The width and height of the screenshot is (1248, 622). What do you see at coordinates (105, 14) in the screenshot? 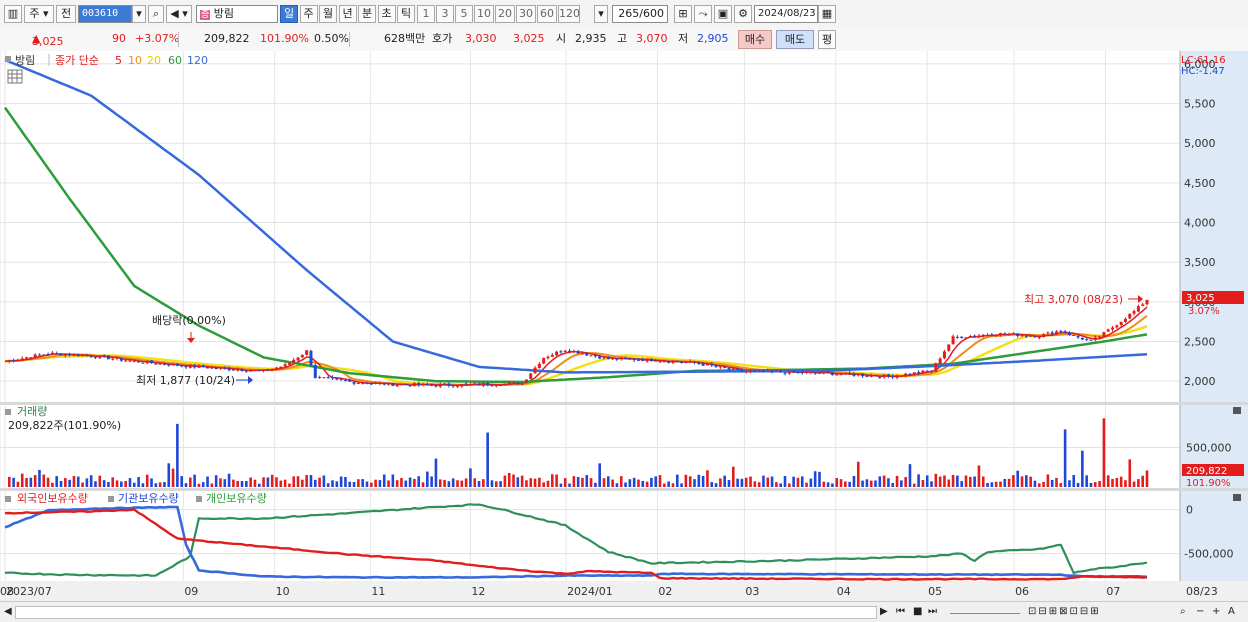
I see `code-input: 003610` at bounding box center [105, 14].